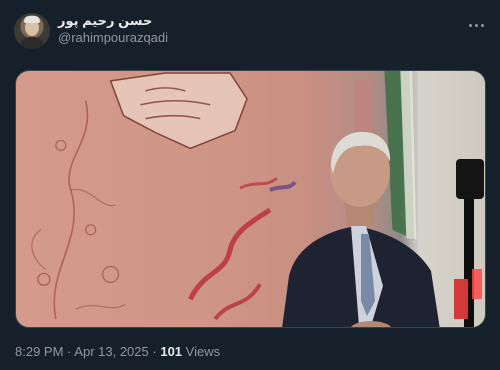  What do you see at coordinates (171, 351) in the screenshot?
I see `views-count: 101` at bounding box center [171, 351].